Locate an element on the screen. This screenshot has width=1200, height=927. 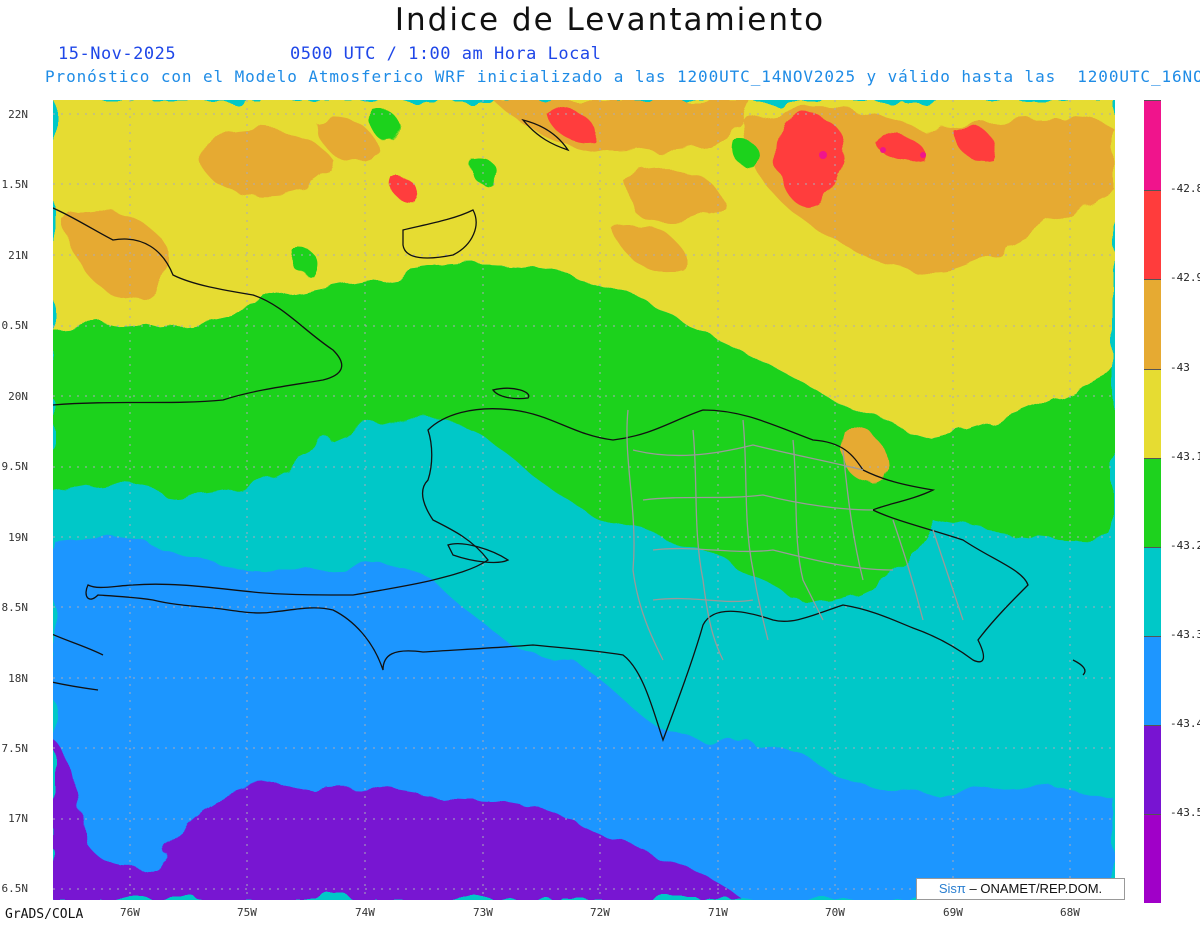
lat-label: 1.5N is located at coordinates (15, 184).